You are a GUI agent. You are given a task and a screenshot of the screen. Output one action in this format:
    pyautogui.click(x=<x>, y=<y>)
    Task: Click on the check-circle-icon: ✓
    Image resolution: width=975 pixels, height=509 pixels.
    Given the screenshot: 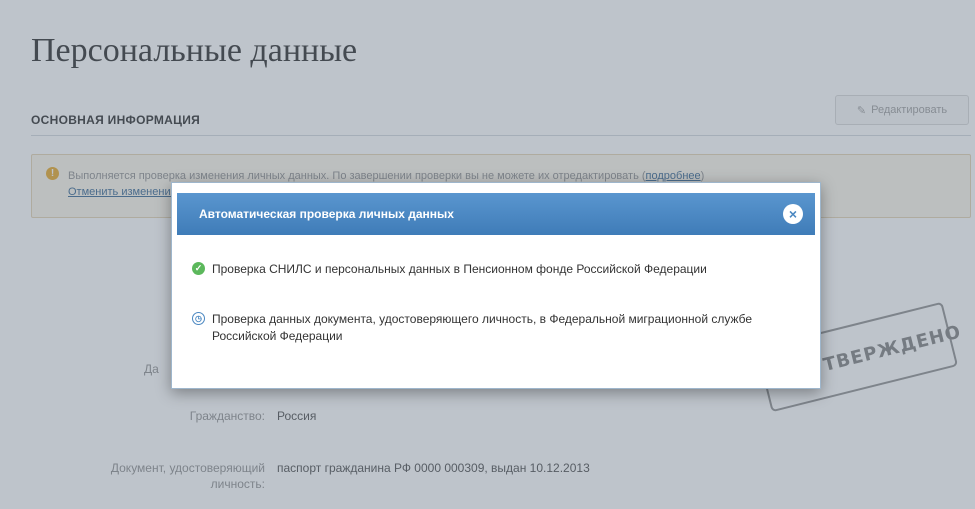 What is the action you would take?
    pyautogui.click(x=198, y=268)
    